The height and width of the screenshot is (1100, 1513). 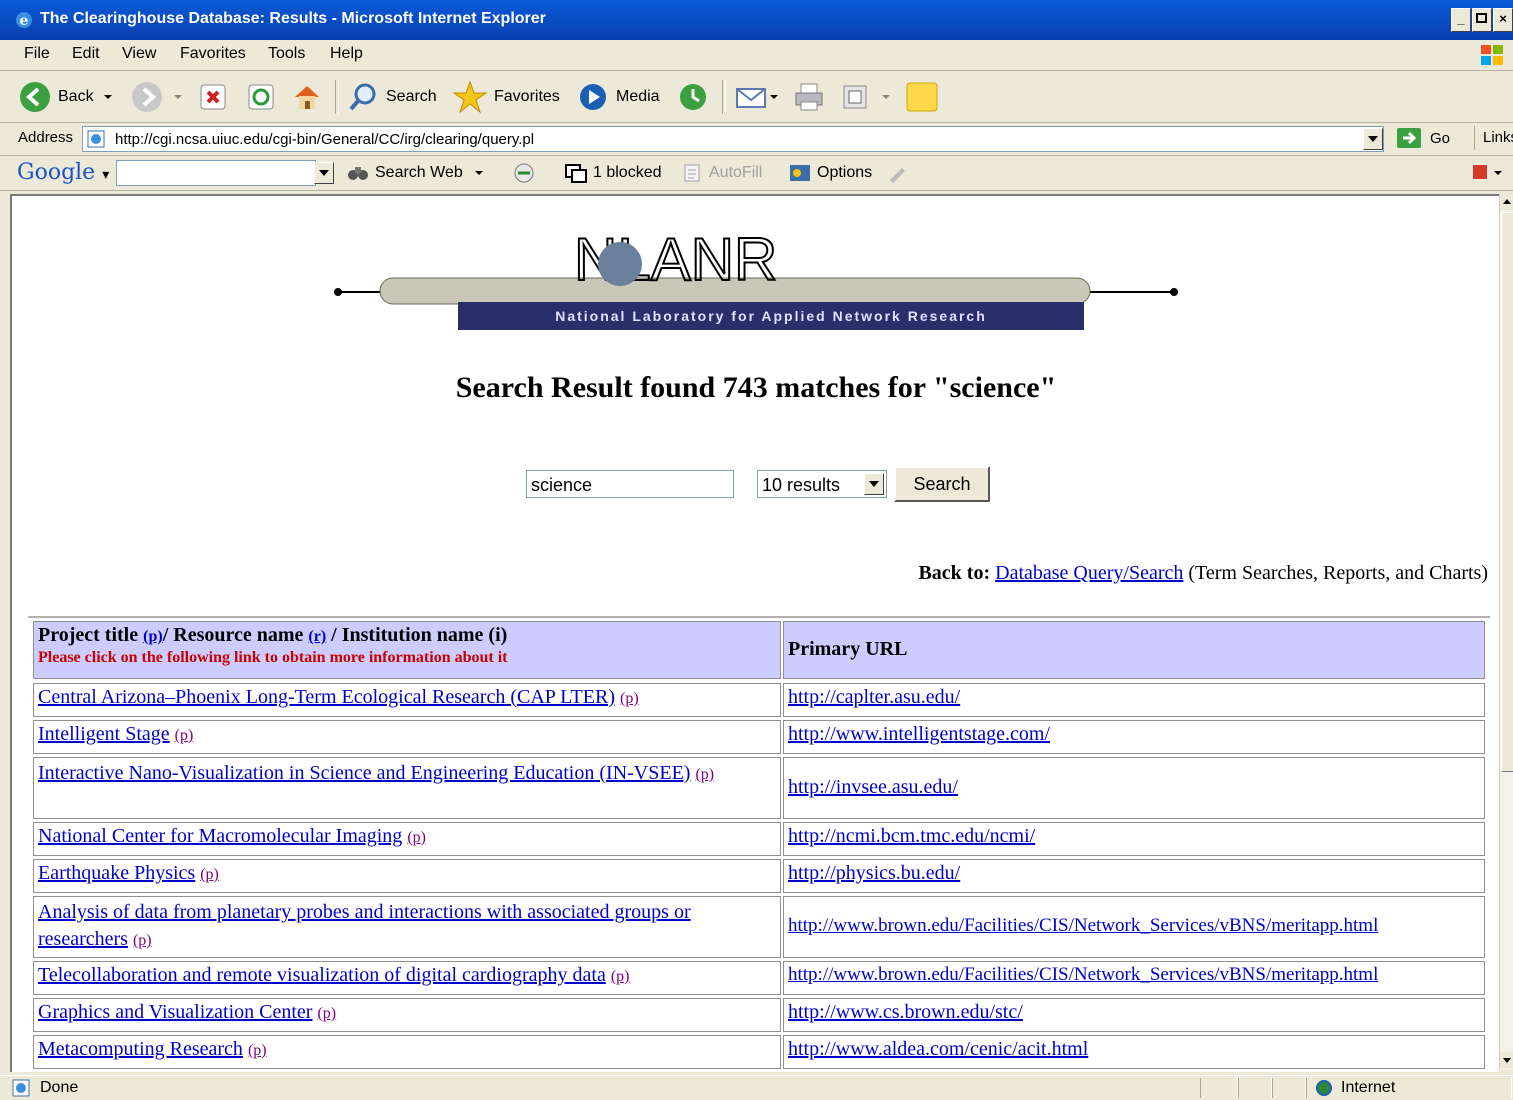 I want to click on translate-icon, so click(x=1487, y=172).